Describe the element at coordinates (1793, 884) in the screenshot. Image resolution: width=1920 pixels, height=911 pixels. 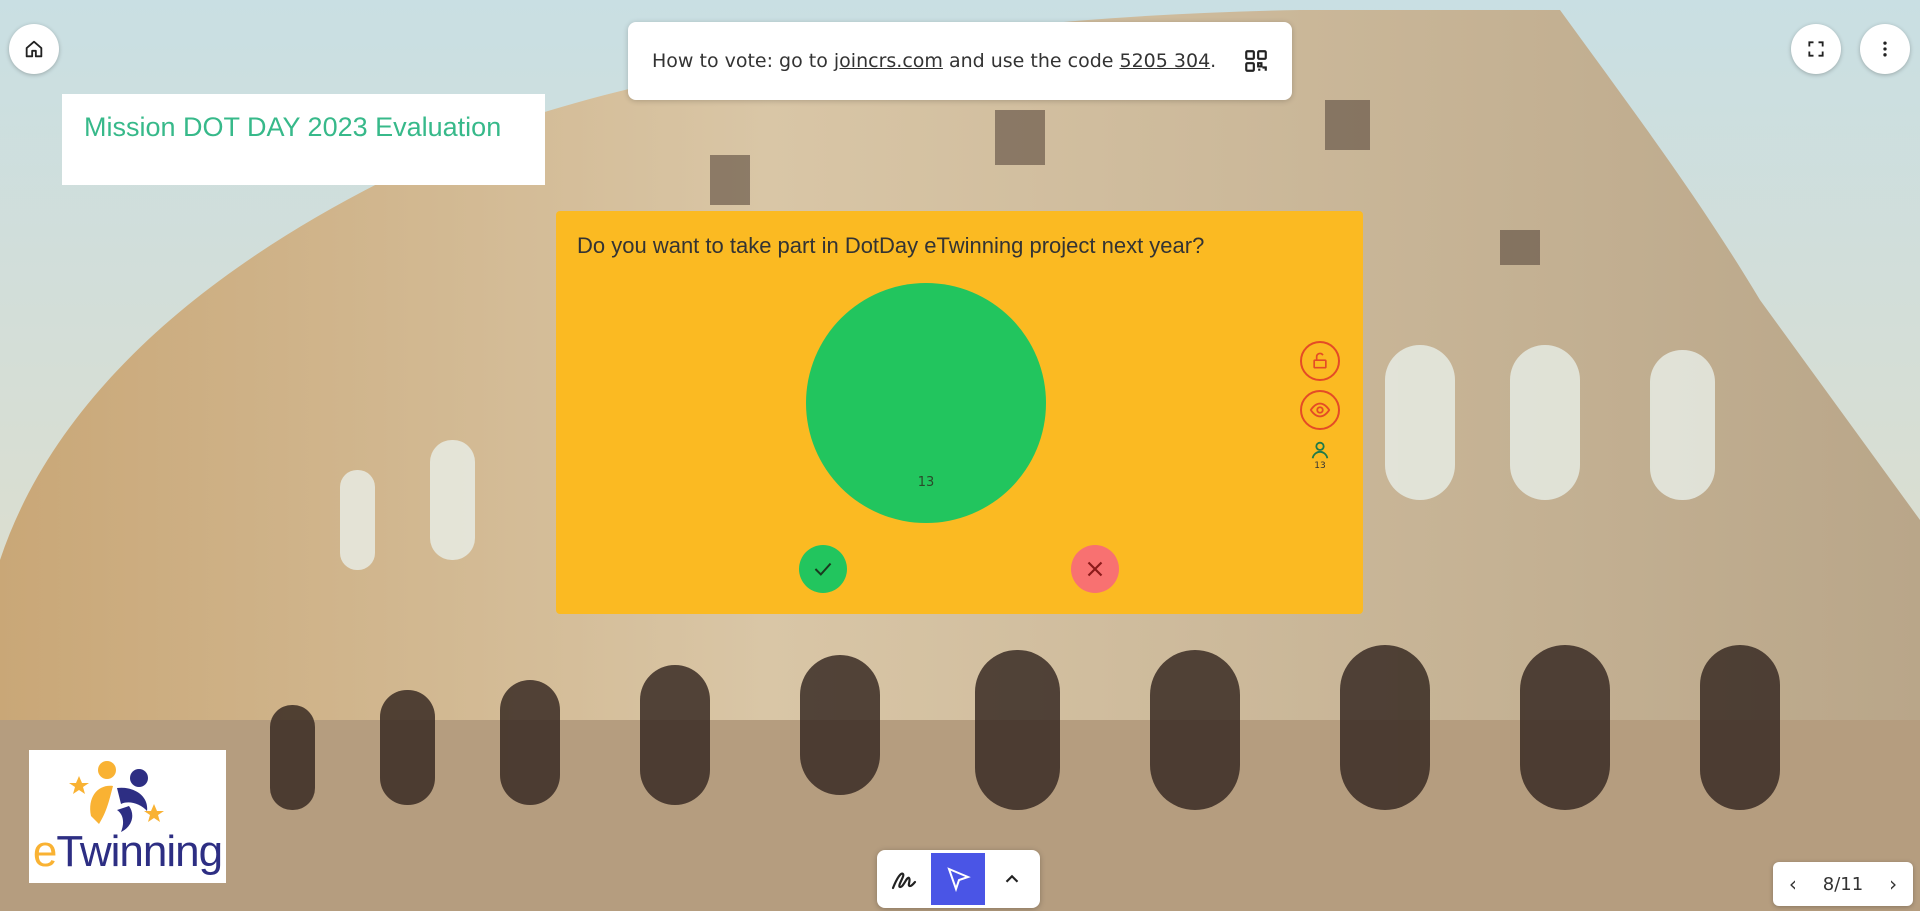
I see `prev-slide-button: ‹` at that location.